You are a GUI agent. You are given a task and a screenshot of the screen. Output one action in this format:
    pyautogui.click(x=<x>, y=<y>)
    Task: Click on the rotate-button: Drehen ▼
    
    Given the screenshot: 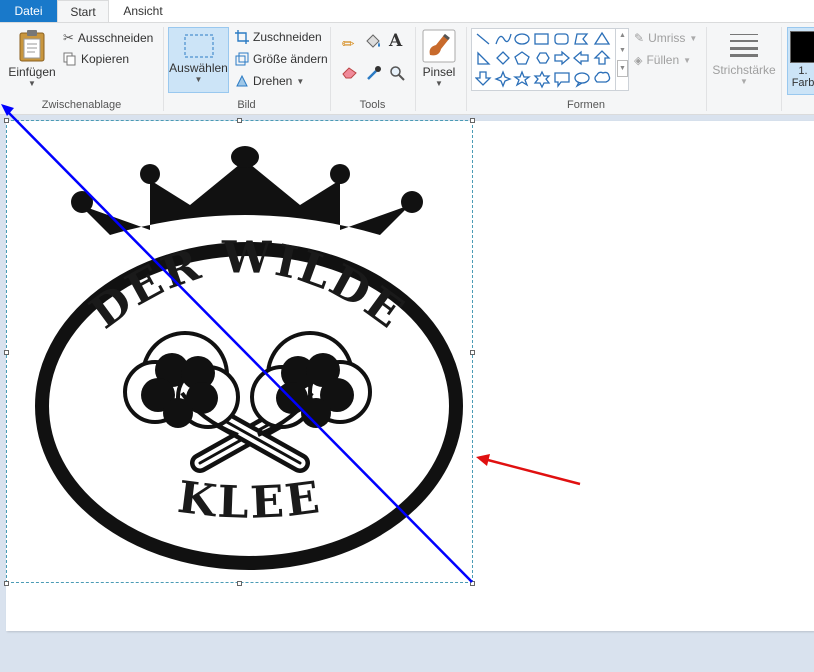 What is the action you would take?
    pyautogui.click(x=269, y=81)
    